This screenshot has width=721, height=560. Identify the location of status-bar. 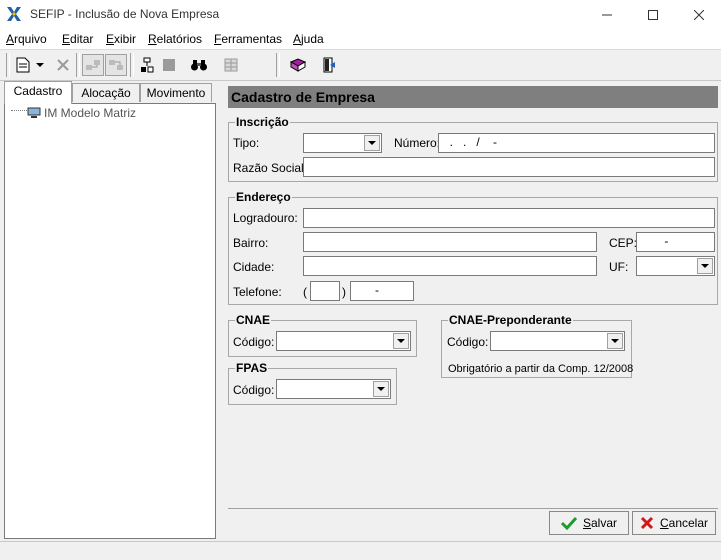
(360, 550).